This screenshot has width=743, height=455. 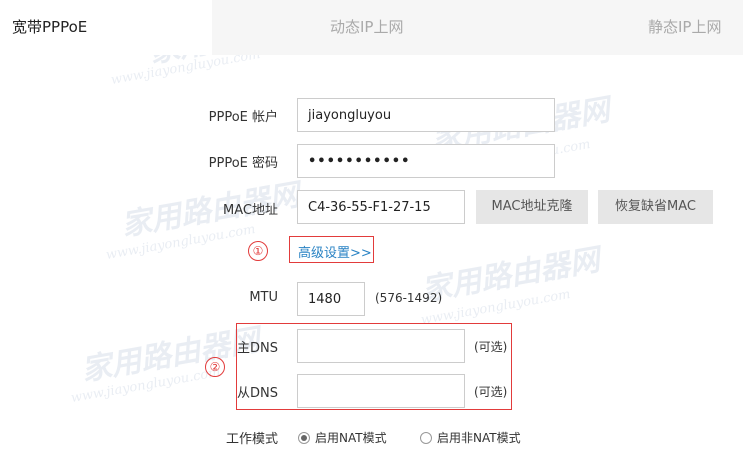 I want to click on mac-address-label: MAC地址, so click(x=250, y=210).